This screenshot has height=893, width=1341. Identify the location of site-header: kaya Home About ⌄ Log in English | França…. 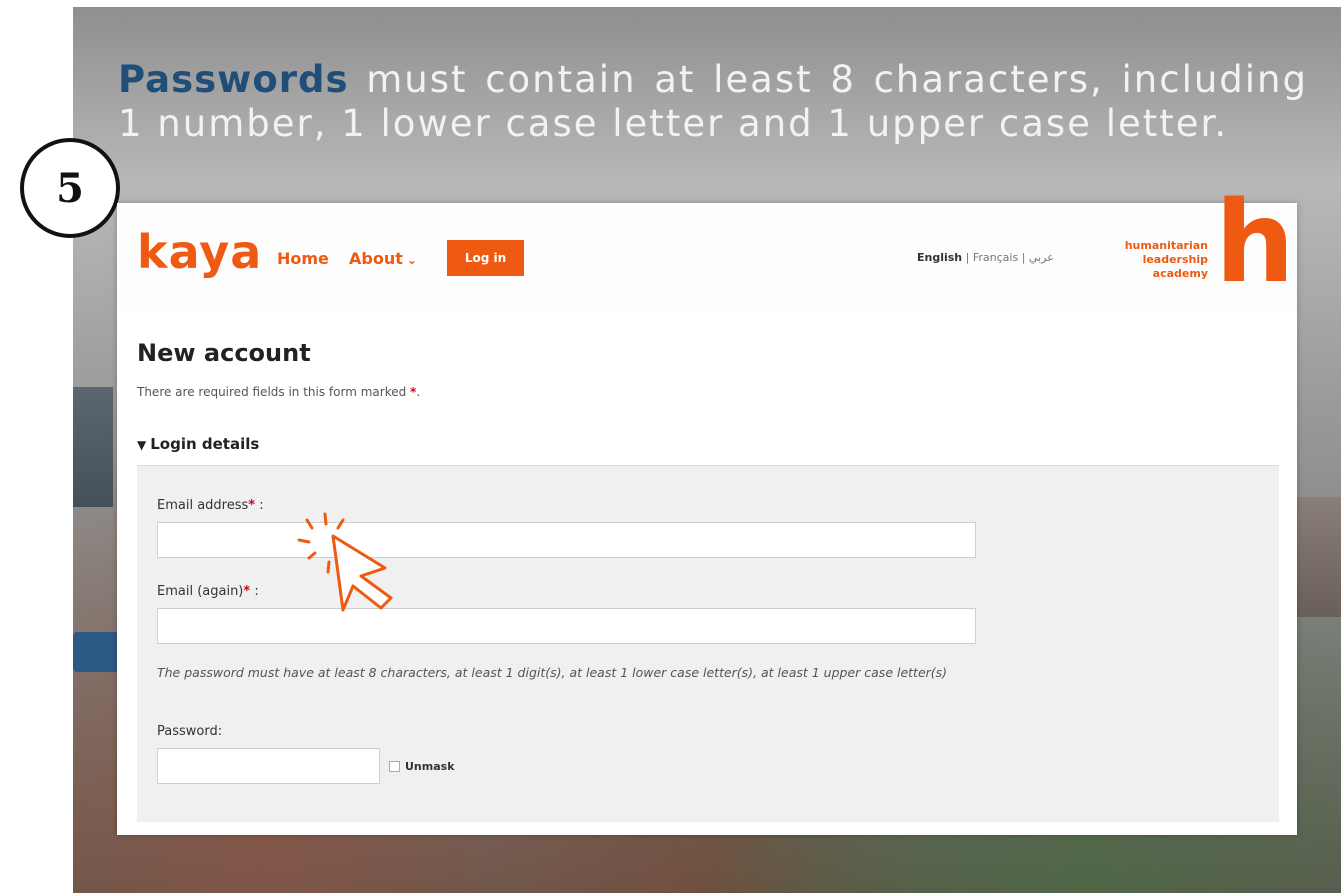
(707, 245).